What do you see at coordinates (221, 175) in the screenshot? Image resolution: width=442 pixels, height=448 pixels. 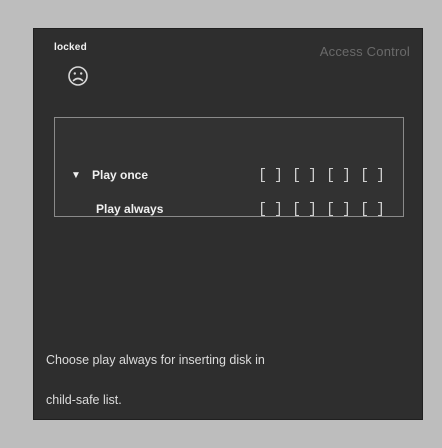 I see `option-play-once: ▼ Play once [ ] [ ] [ ] [ ]` at bounding box center [221, 175].